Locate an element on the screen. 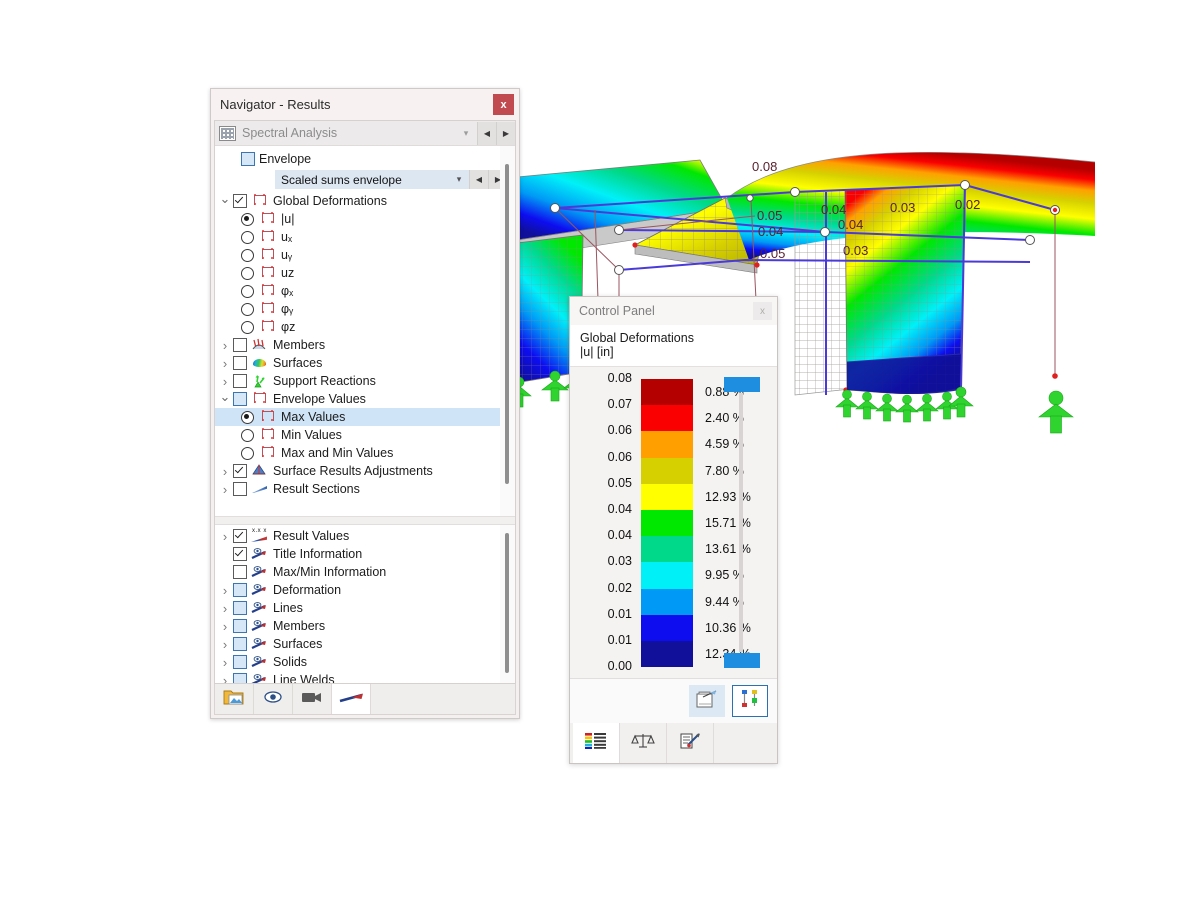 The image size is (1200, 900). bottom-slider-handle is located at coordinates (742, 660).